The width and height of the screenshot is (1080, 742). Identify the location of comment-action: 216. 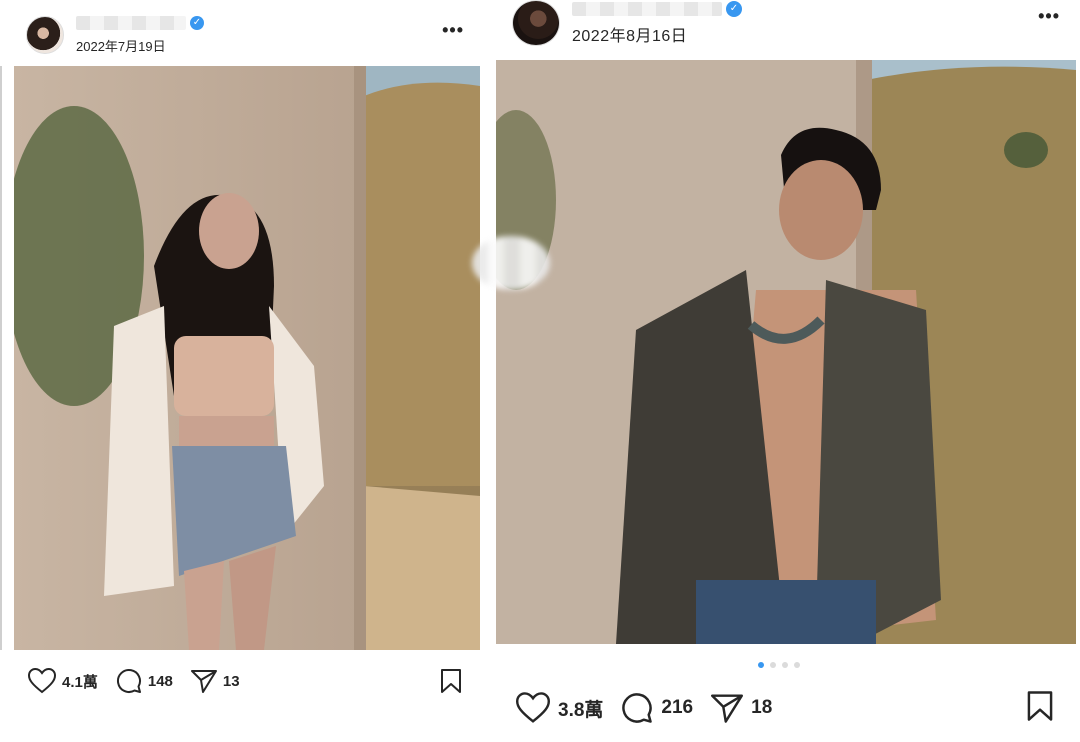
(657, 708).